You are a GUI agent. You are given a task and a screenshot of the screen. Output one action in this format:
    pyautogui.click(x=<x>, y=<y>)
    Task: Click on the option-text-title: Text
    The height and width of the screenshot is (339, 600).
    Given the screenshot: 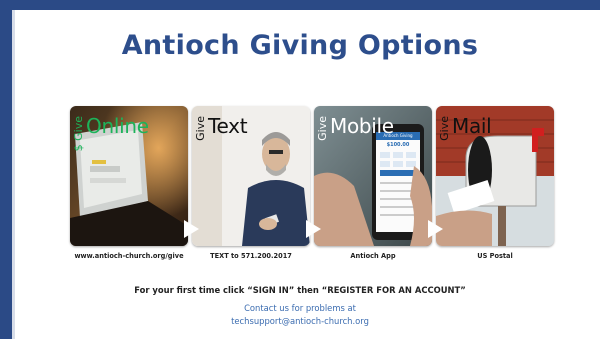 What is the action you would take?
    pyautogui.click(x=228, y=126)
    